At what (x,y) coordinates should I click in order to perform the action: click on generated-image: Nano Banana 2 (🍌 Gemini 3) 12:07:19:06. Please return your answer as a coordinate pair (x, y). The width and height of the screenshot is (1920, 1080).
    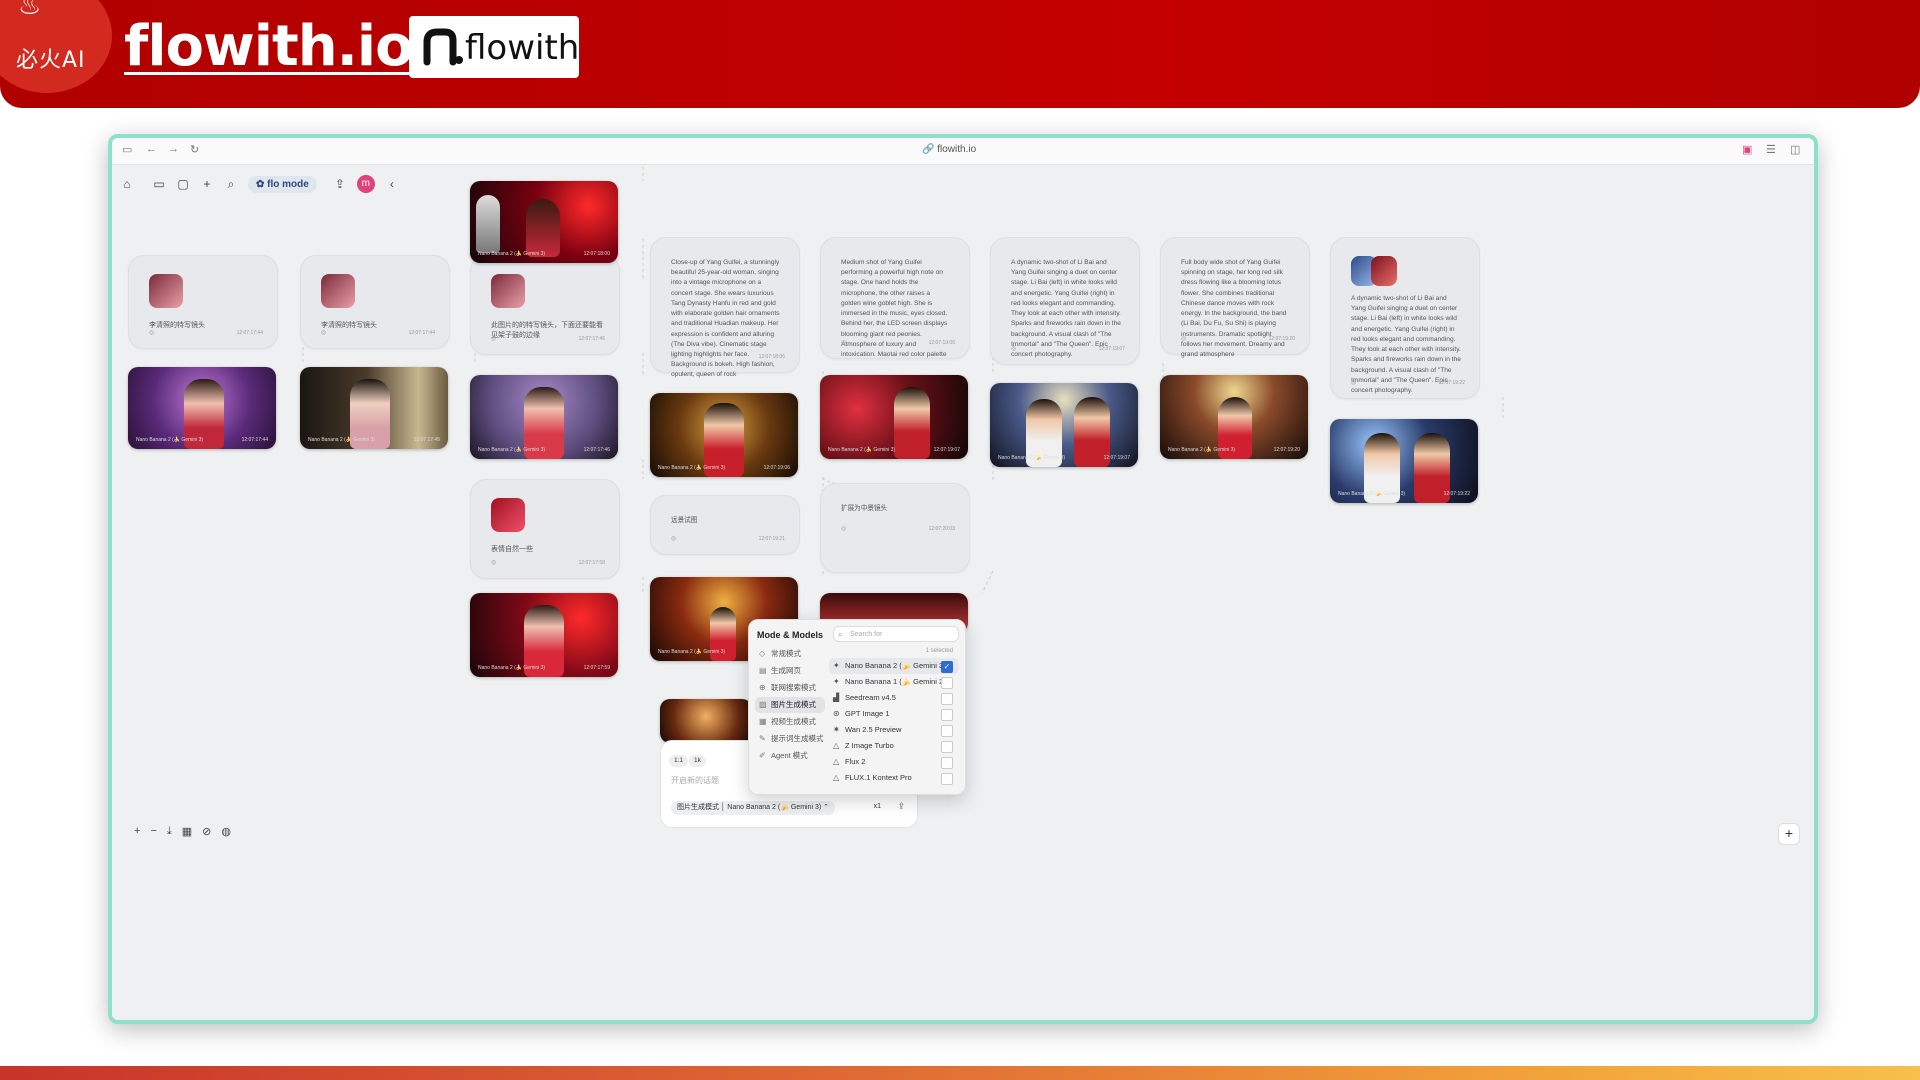
    Looking at the image, I should click on (724, 435).